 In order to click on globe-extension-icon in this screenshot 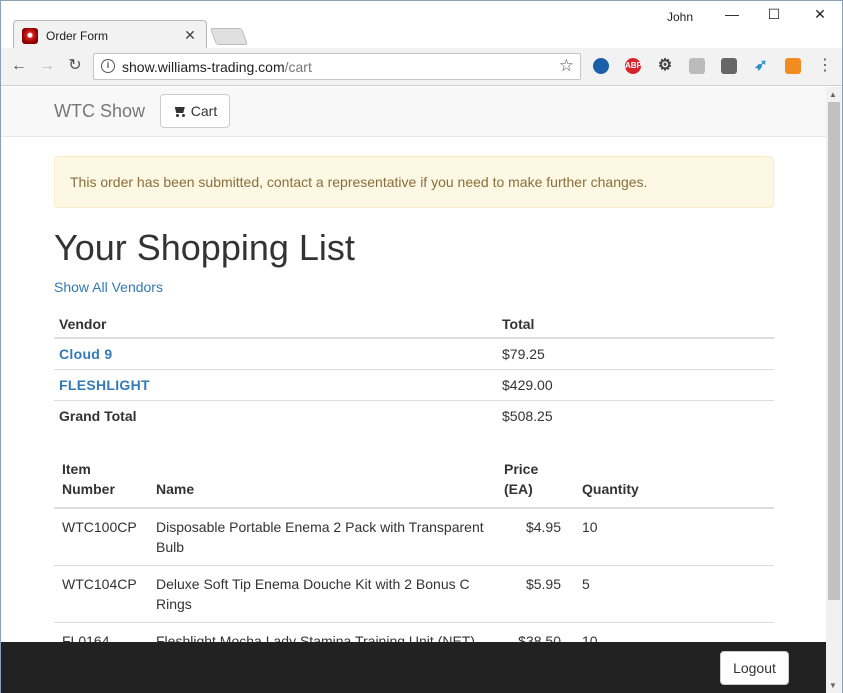, I will do `click(601, 66)`.